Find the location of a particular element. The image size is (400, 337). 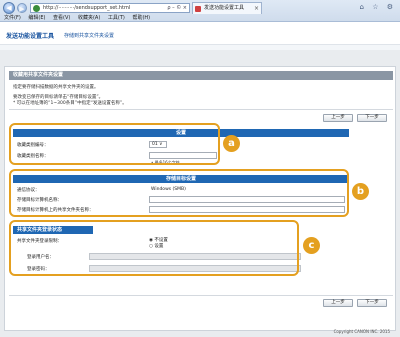

address-url: http://··········/sendsupport_set.html is located at coordinates (87, 8).